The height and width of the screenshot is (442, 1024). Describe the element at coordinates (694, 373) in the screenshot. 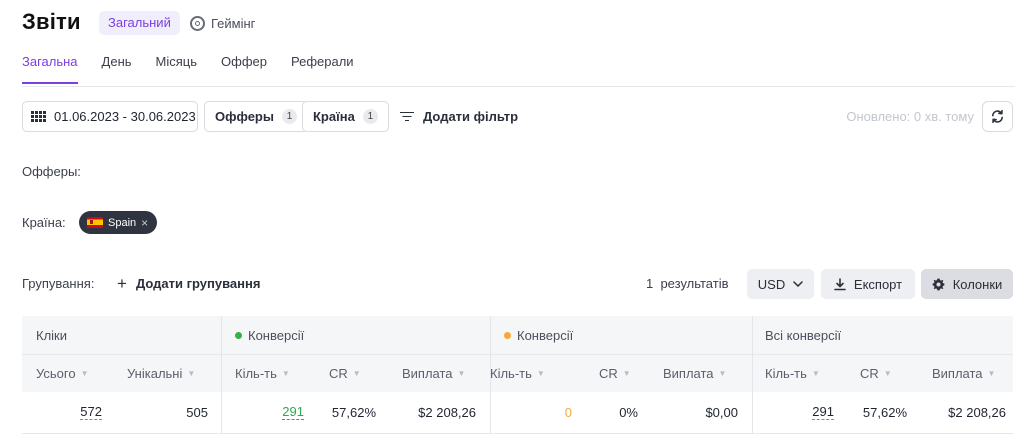

I see `col-header-pending-payout: Виплата ▼` at that location.